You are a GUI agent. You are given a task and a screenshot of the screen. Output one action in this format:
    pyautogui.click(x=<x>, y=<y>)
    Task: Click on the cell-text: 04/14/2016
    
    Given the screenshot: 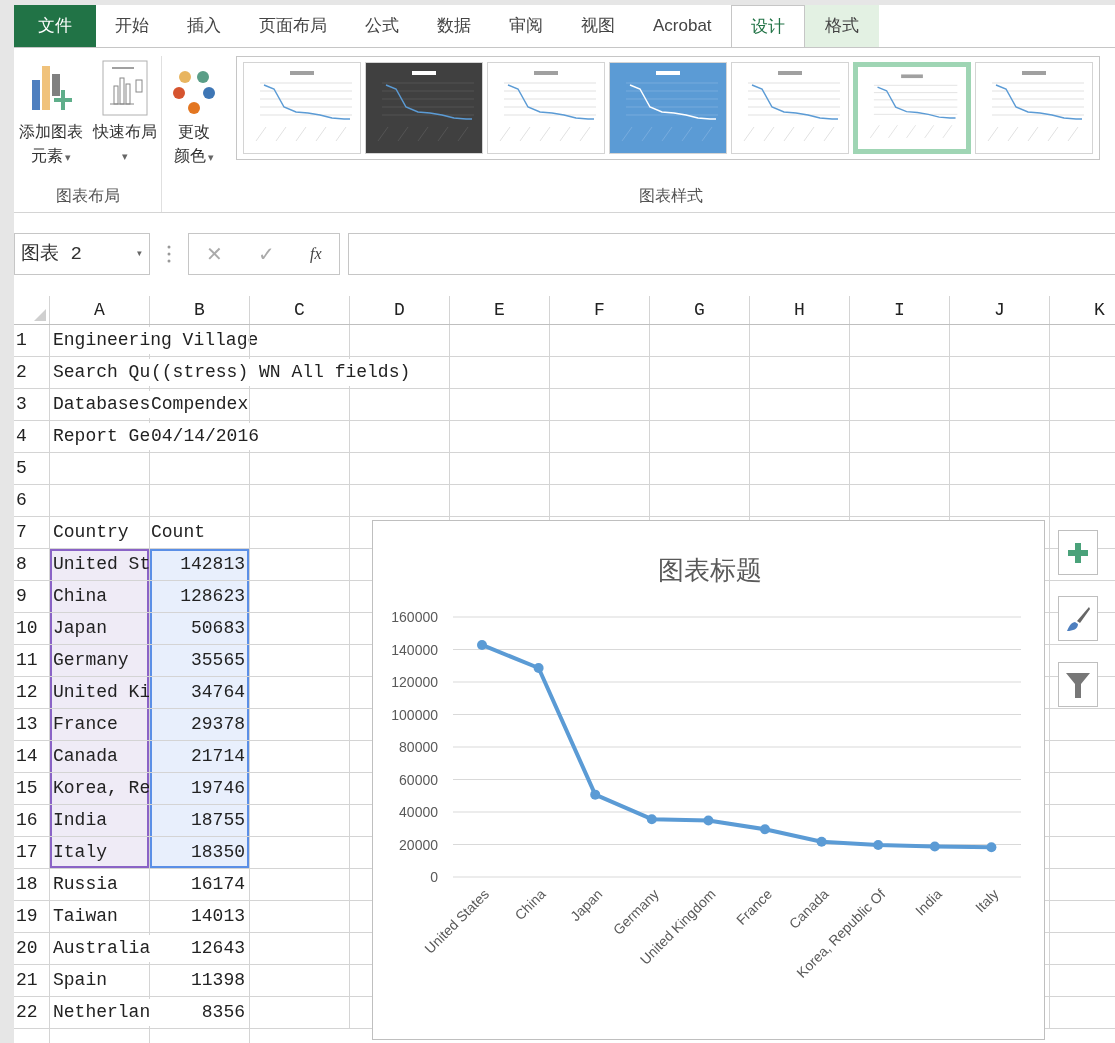 What is the action you would take?
    pyautogui.click(x=205, y=436)
    